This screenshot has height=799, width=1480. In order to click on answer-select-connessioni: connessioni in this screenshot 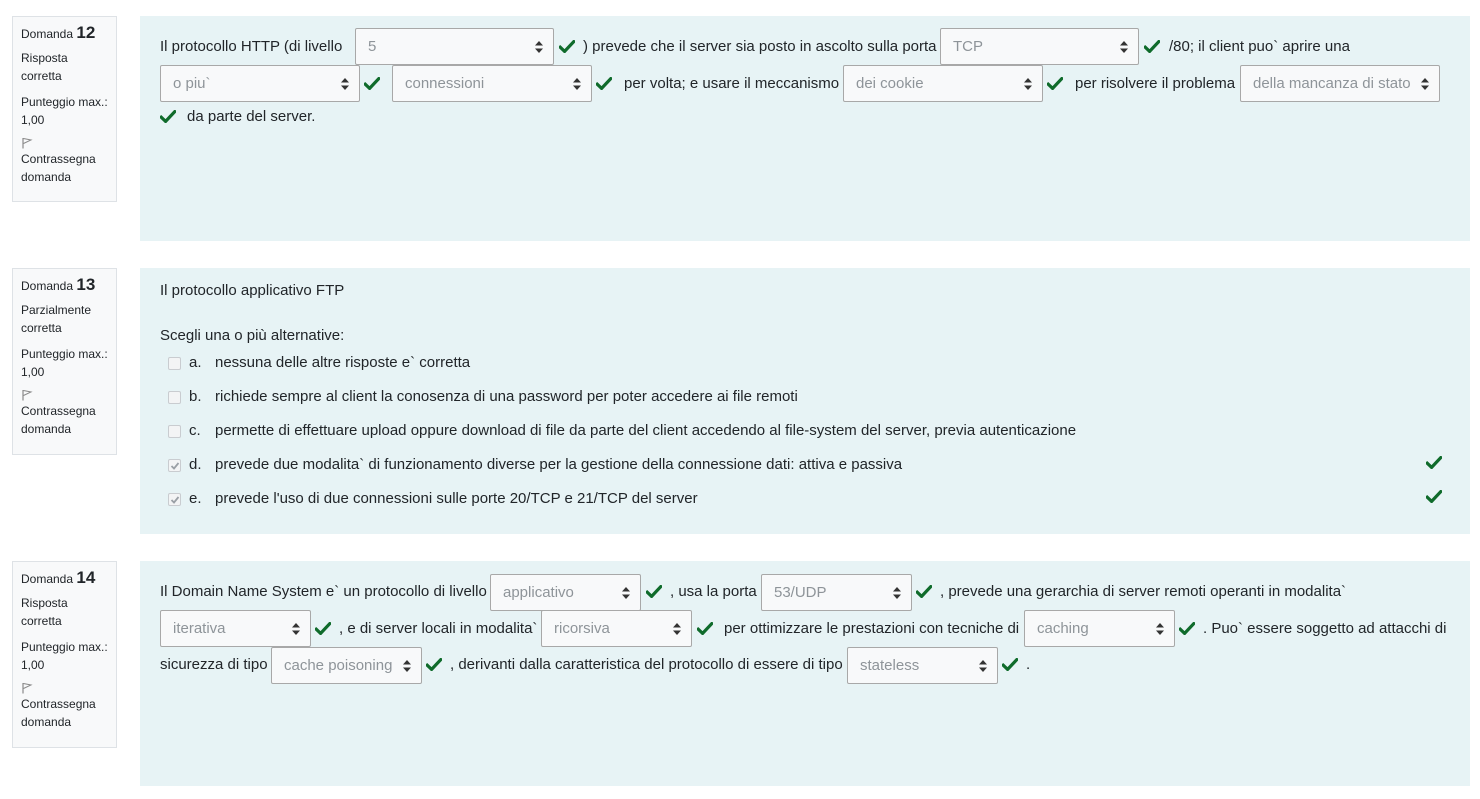, I will do `click(492, 83)`.